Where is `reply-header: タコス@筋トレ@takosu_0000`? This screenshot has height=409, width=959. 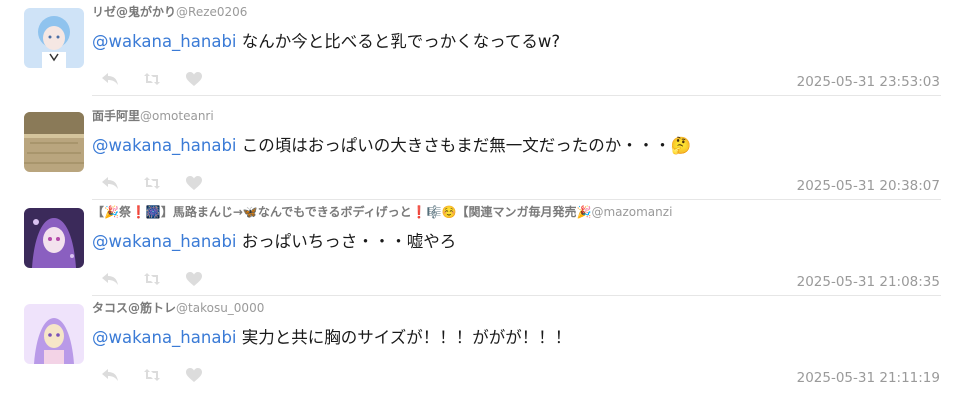
reply-header: タコス@筋トレ@takosu_0000 is located at coordinates (178, 308).